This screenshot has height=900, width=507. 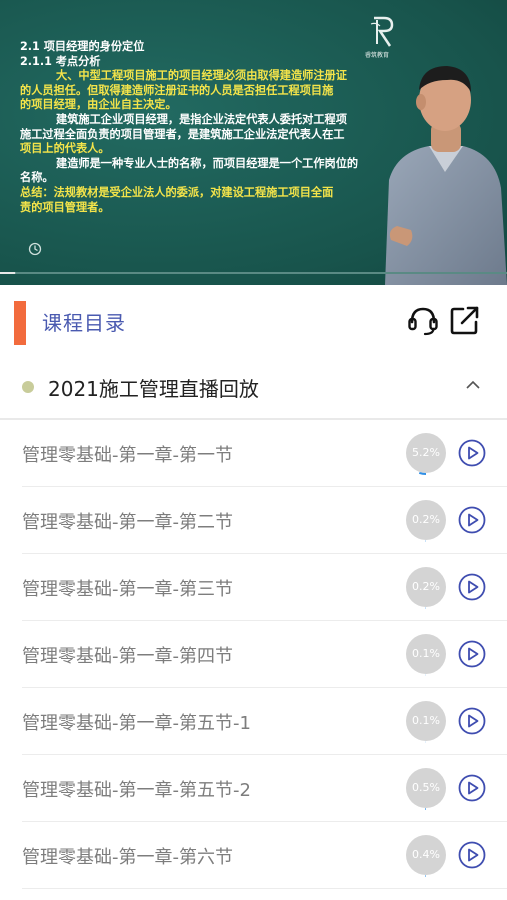 I want to click on lesson-title: 管理零基础-第一章-第二节, so click(x=127, y=522).